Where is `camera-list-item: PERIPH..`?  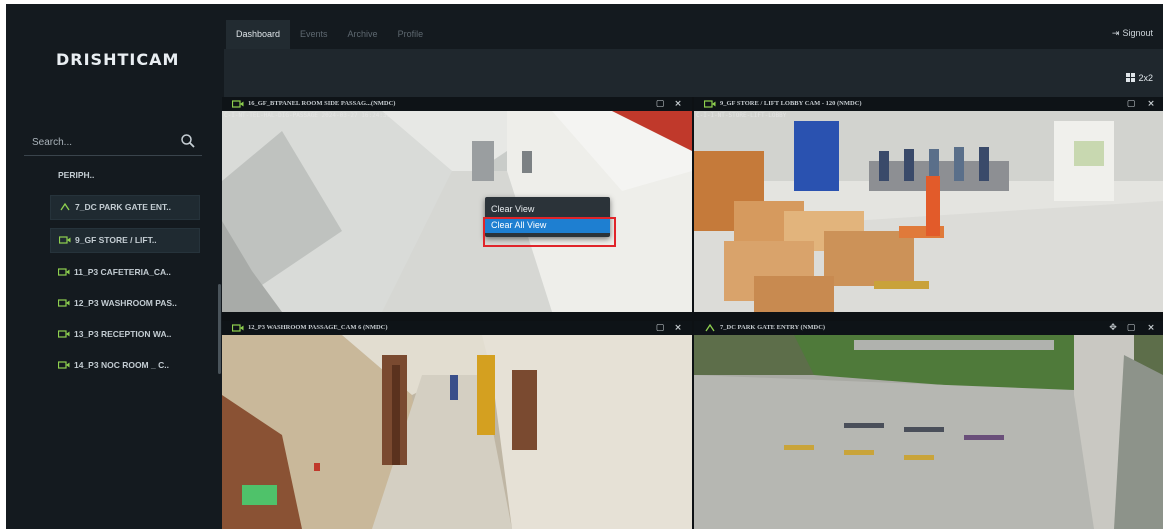
camera-list-item: PERIPH.. is located at coordinates (125, 175).